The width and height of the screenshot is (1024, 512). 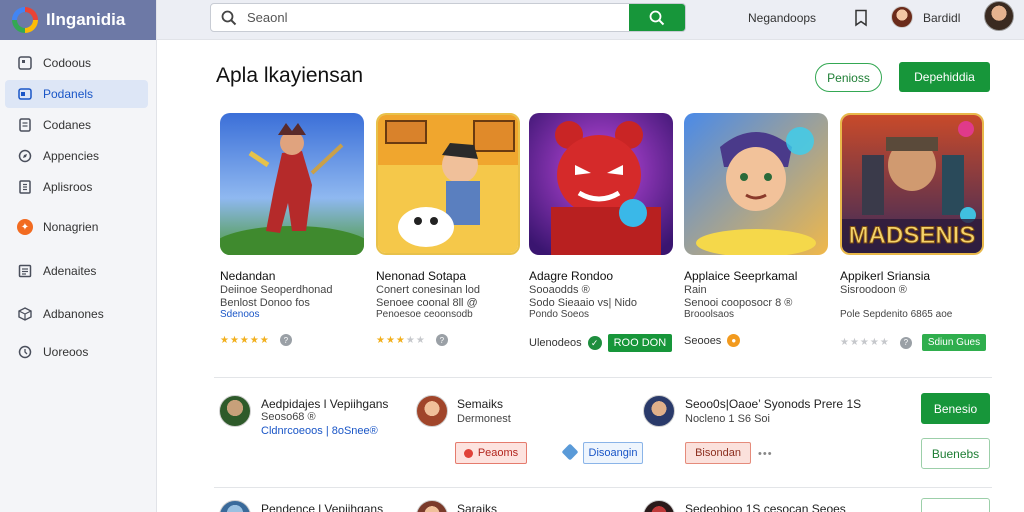 What do you see at coordinates (71, 227) in the screenshot?
I see `sidebar-item-label: Nonagrien` at bounding box center [71, 227].